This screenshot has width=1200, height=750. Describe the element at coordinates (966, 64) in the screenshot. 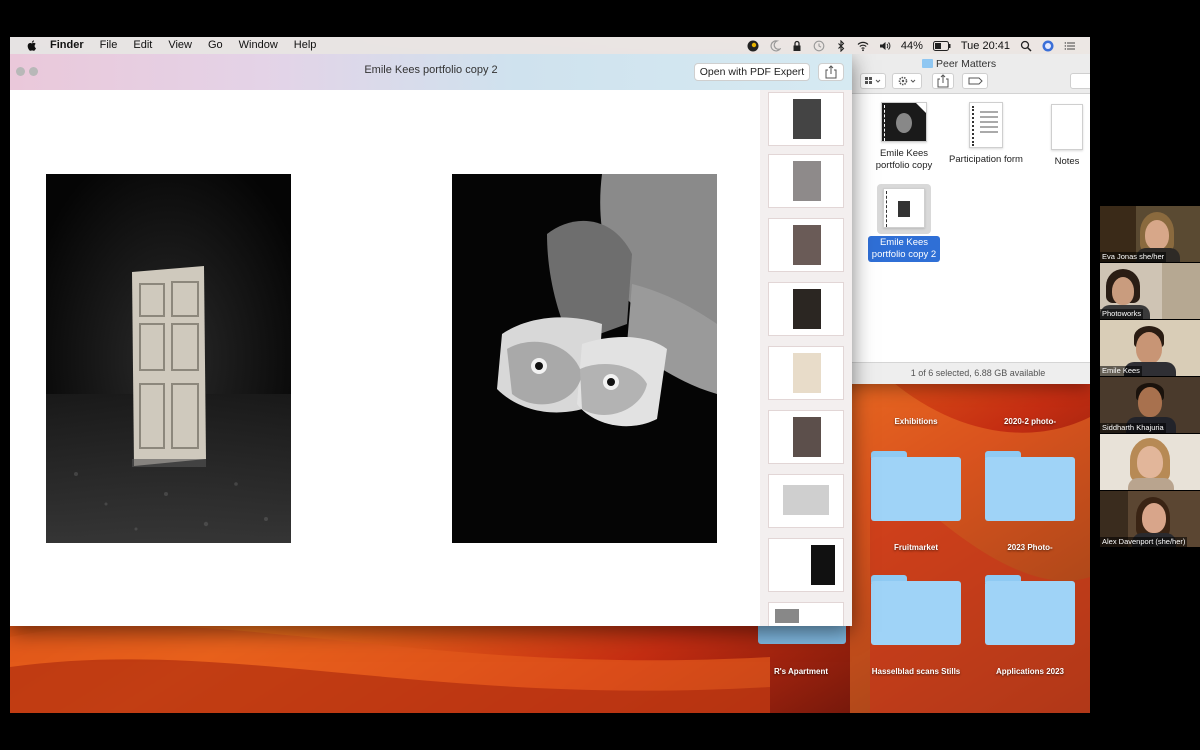

I see `finder-title: Peer Matters` at that location.